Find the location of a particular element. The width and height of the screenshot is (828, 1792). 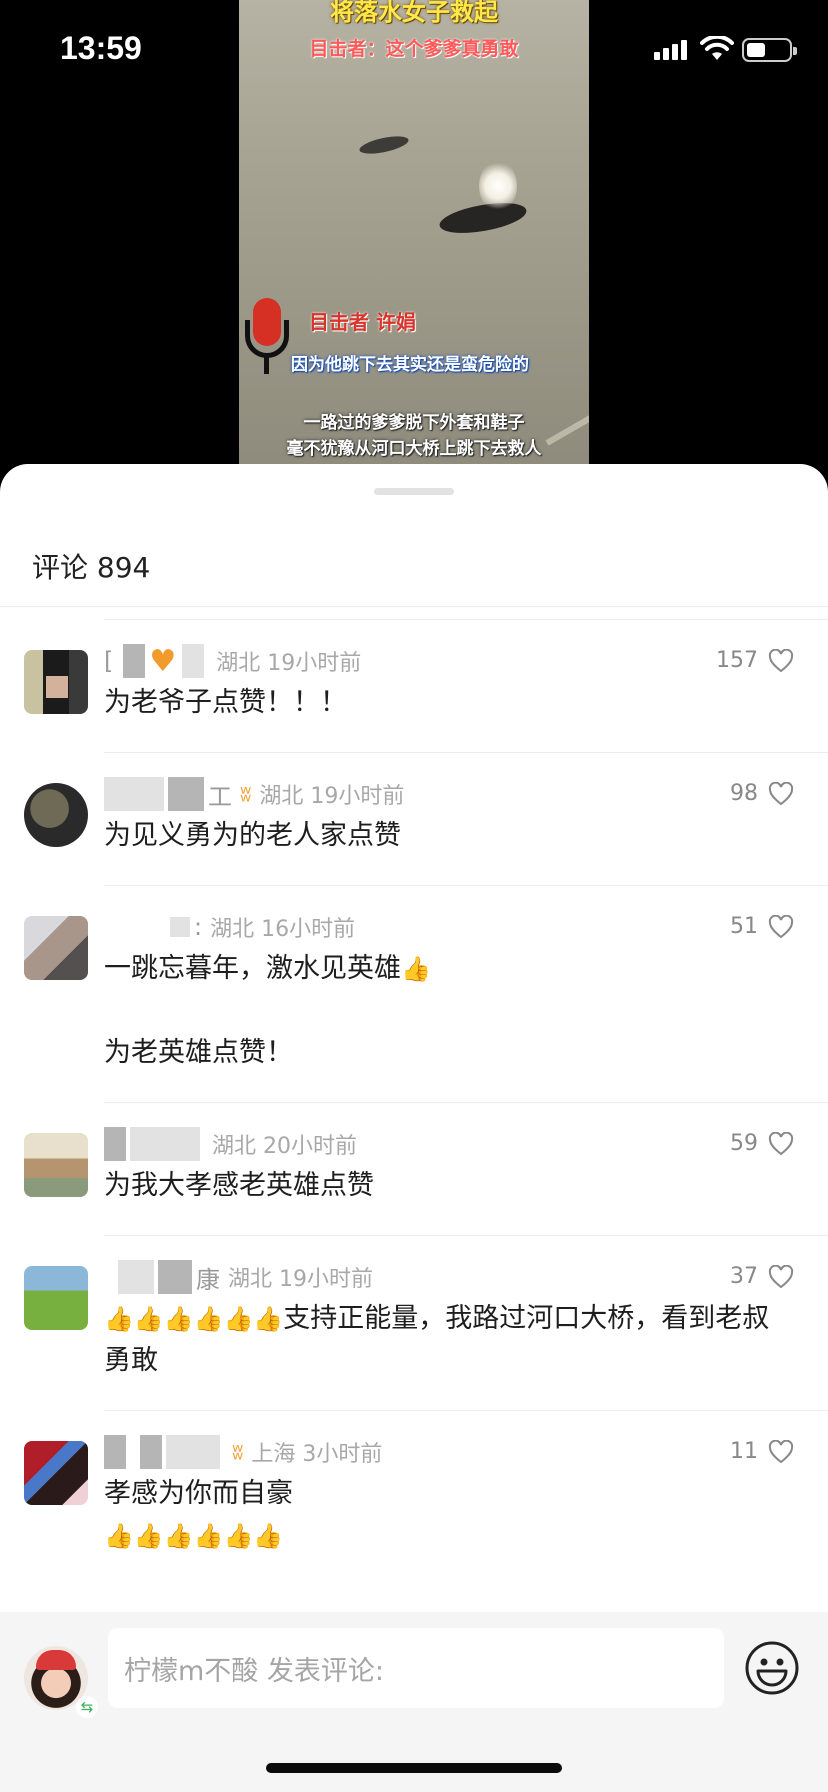

username-text: 工 is located at coordinates (220, 796).